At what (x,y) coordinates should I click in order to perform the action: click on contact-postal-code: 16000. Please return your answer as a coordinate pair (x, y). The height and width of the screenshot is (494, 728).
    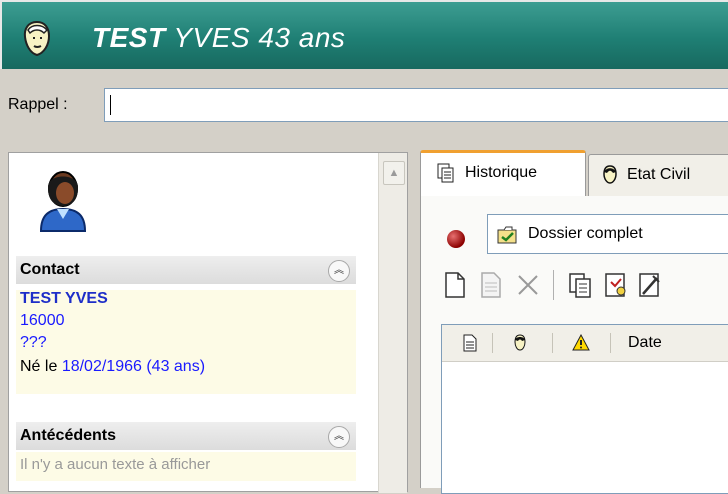
    Looking at the image, I should click on (42, 321).